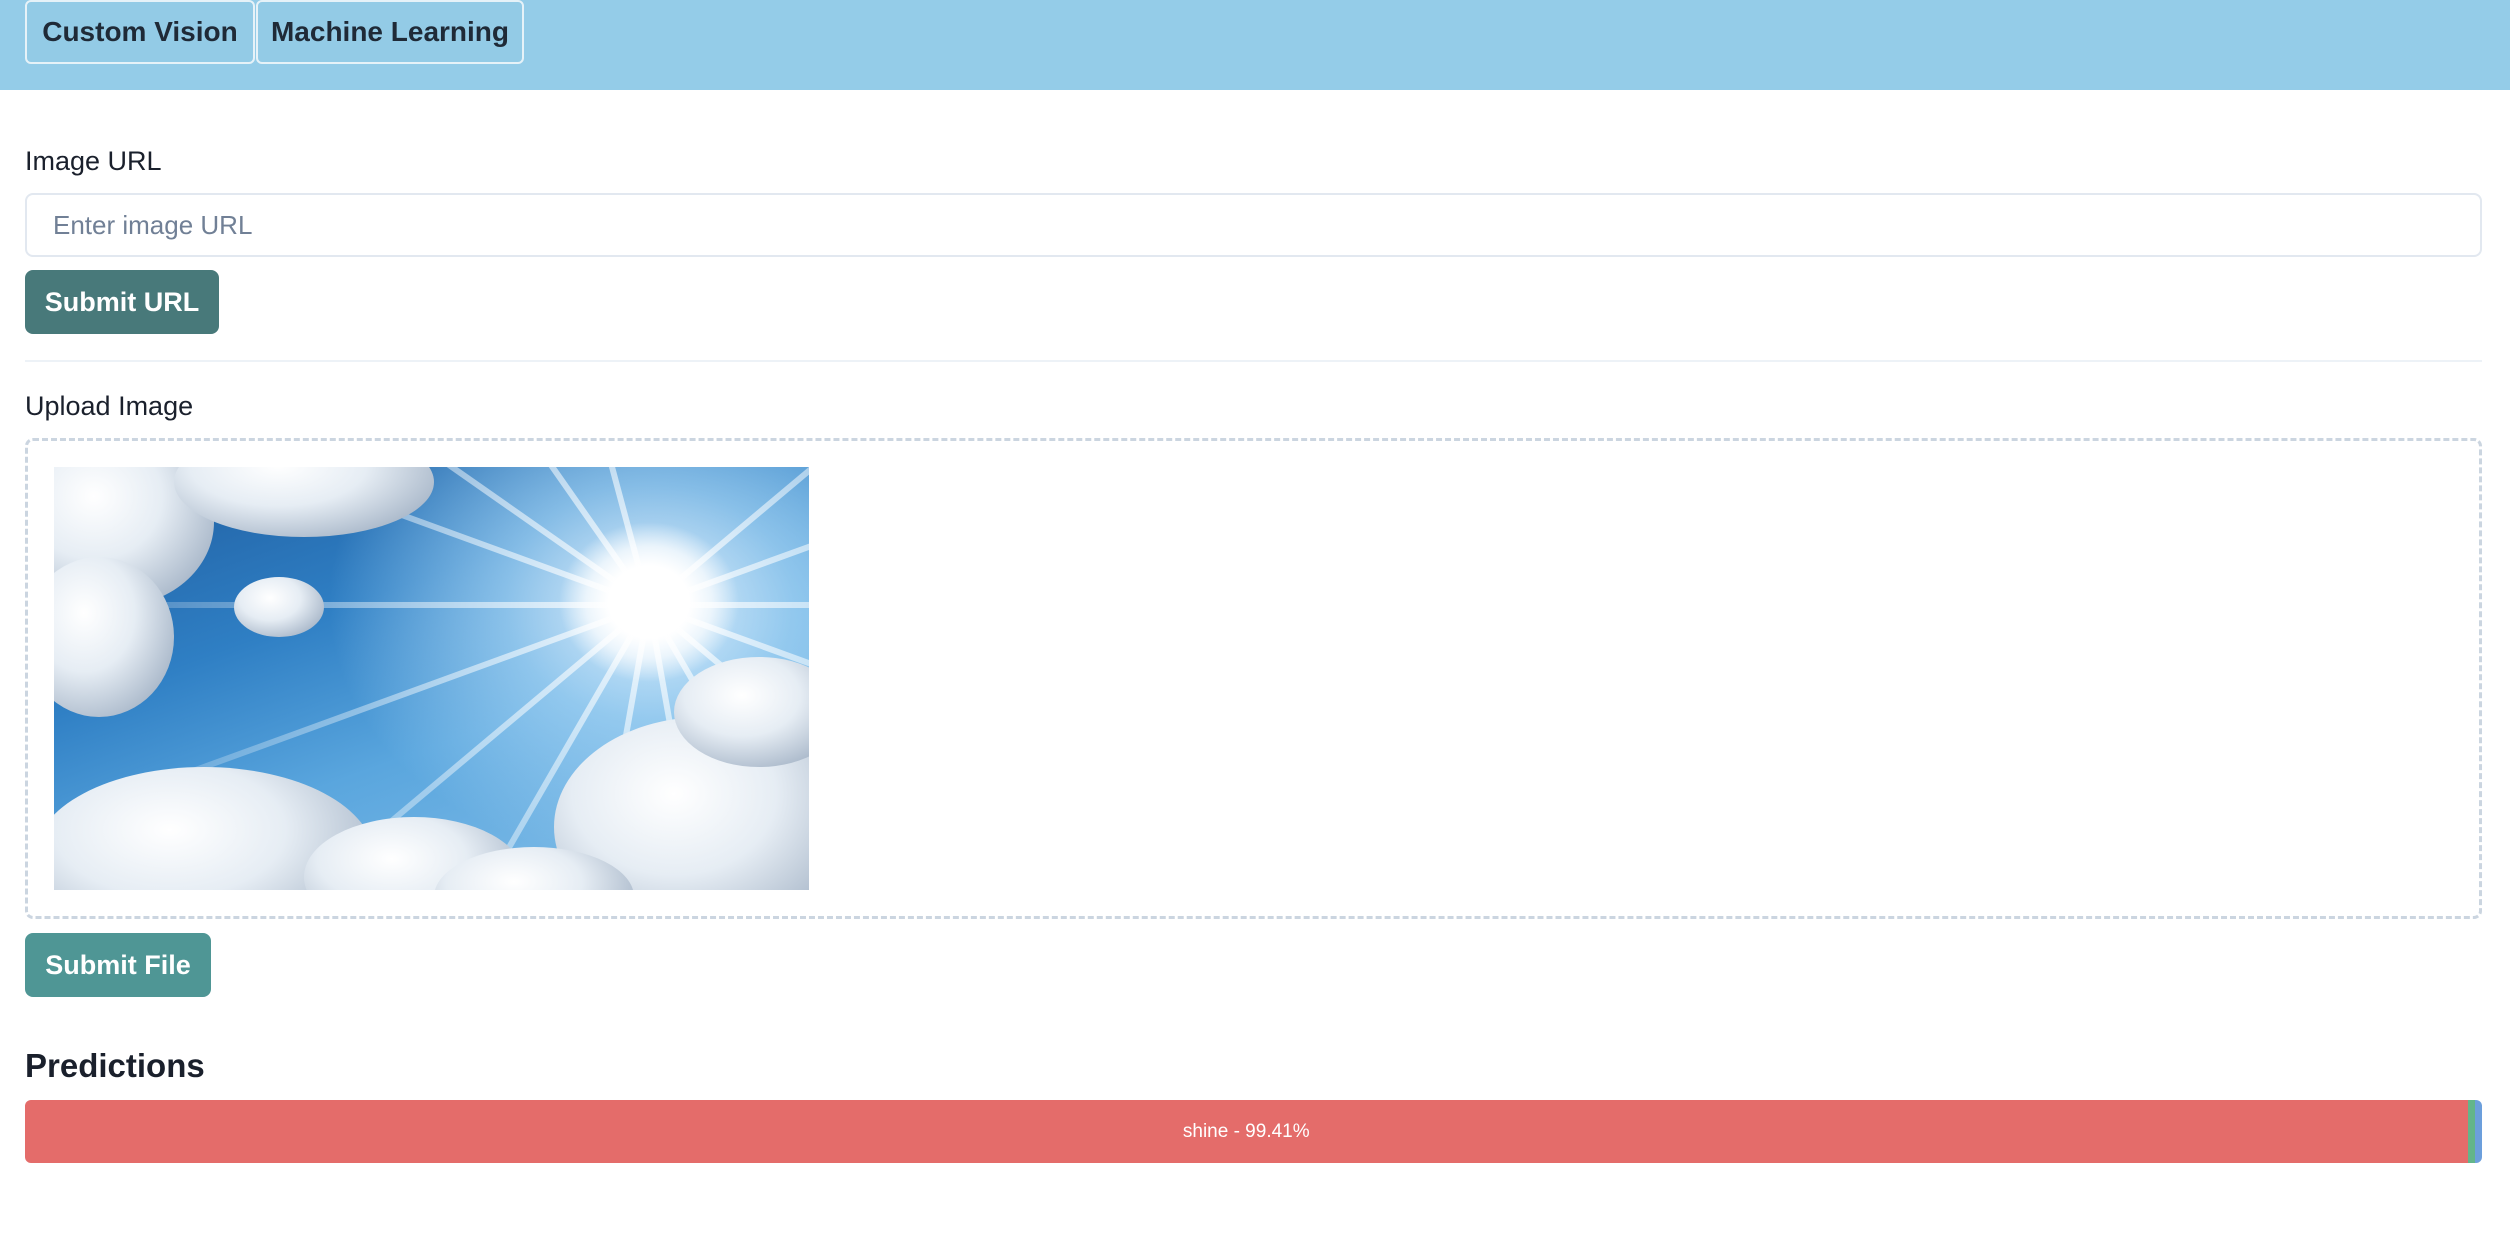  Describe the element at coordinates (1255, 45) in the screenshot. I see `top-nav-bar: Custom Vision Machine Learning` at that location.